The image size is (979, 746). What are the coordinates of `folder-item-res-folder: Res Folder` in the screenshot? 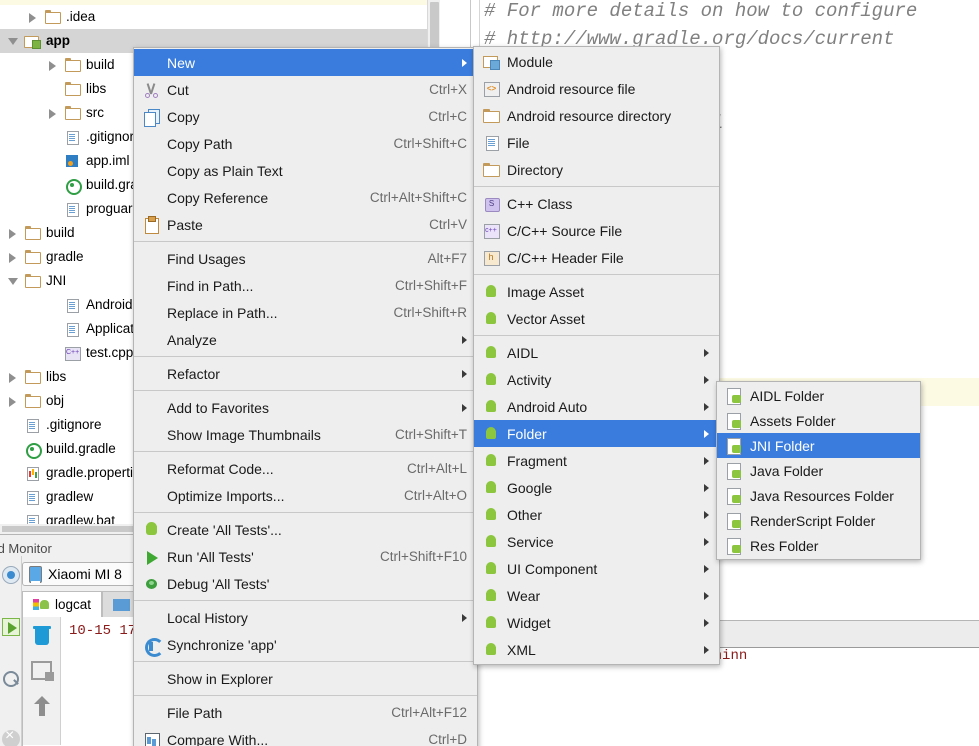 It's located at (818, 545).